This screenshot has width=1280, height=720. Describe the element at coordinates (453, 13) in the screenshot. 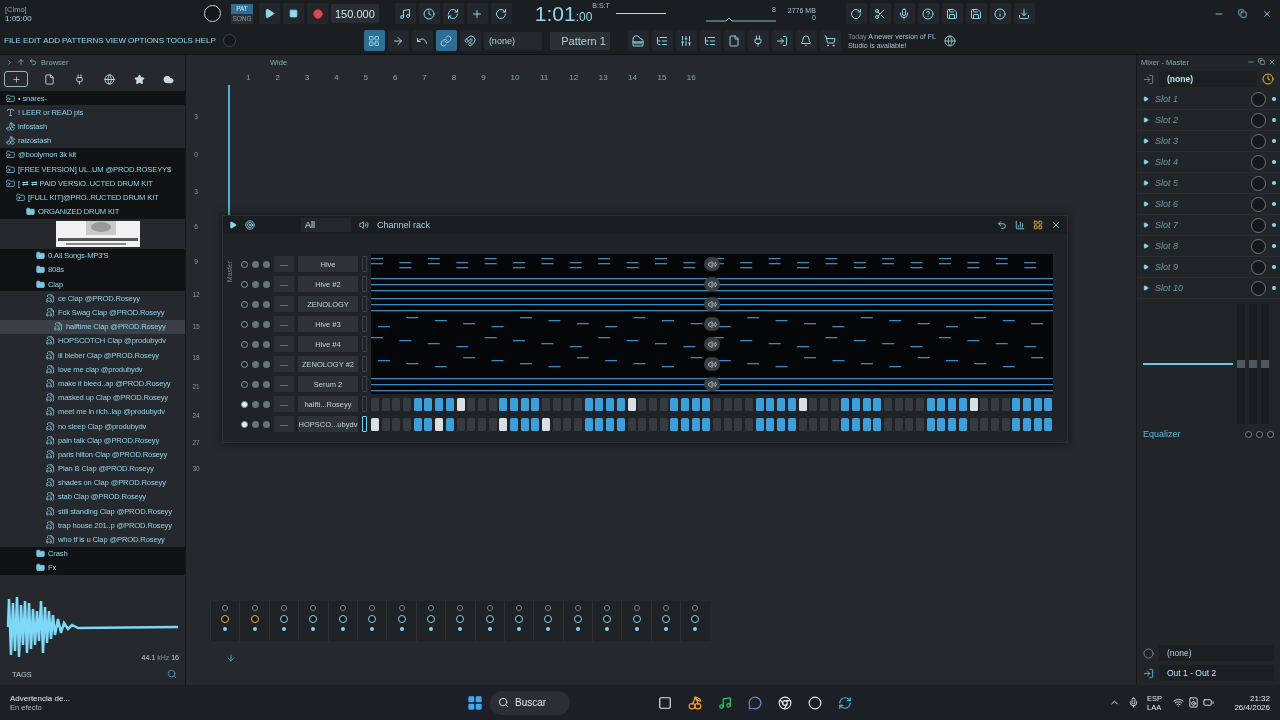

I see `countdown-button` at that location.